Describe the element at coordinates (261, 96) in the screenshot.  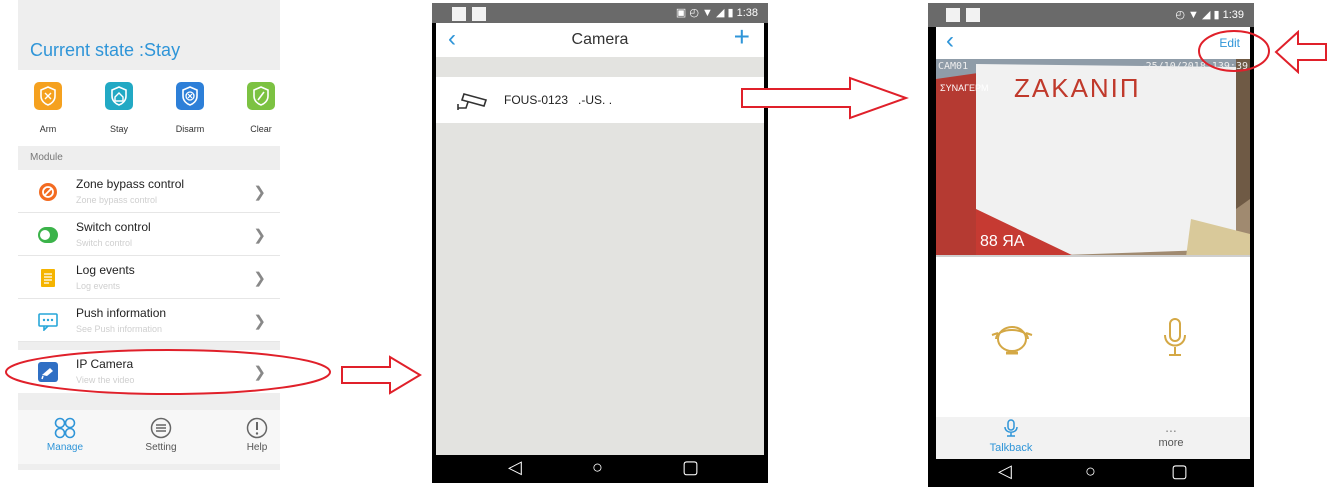
I see `clear-icon` at that location.